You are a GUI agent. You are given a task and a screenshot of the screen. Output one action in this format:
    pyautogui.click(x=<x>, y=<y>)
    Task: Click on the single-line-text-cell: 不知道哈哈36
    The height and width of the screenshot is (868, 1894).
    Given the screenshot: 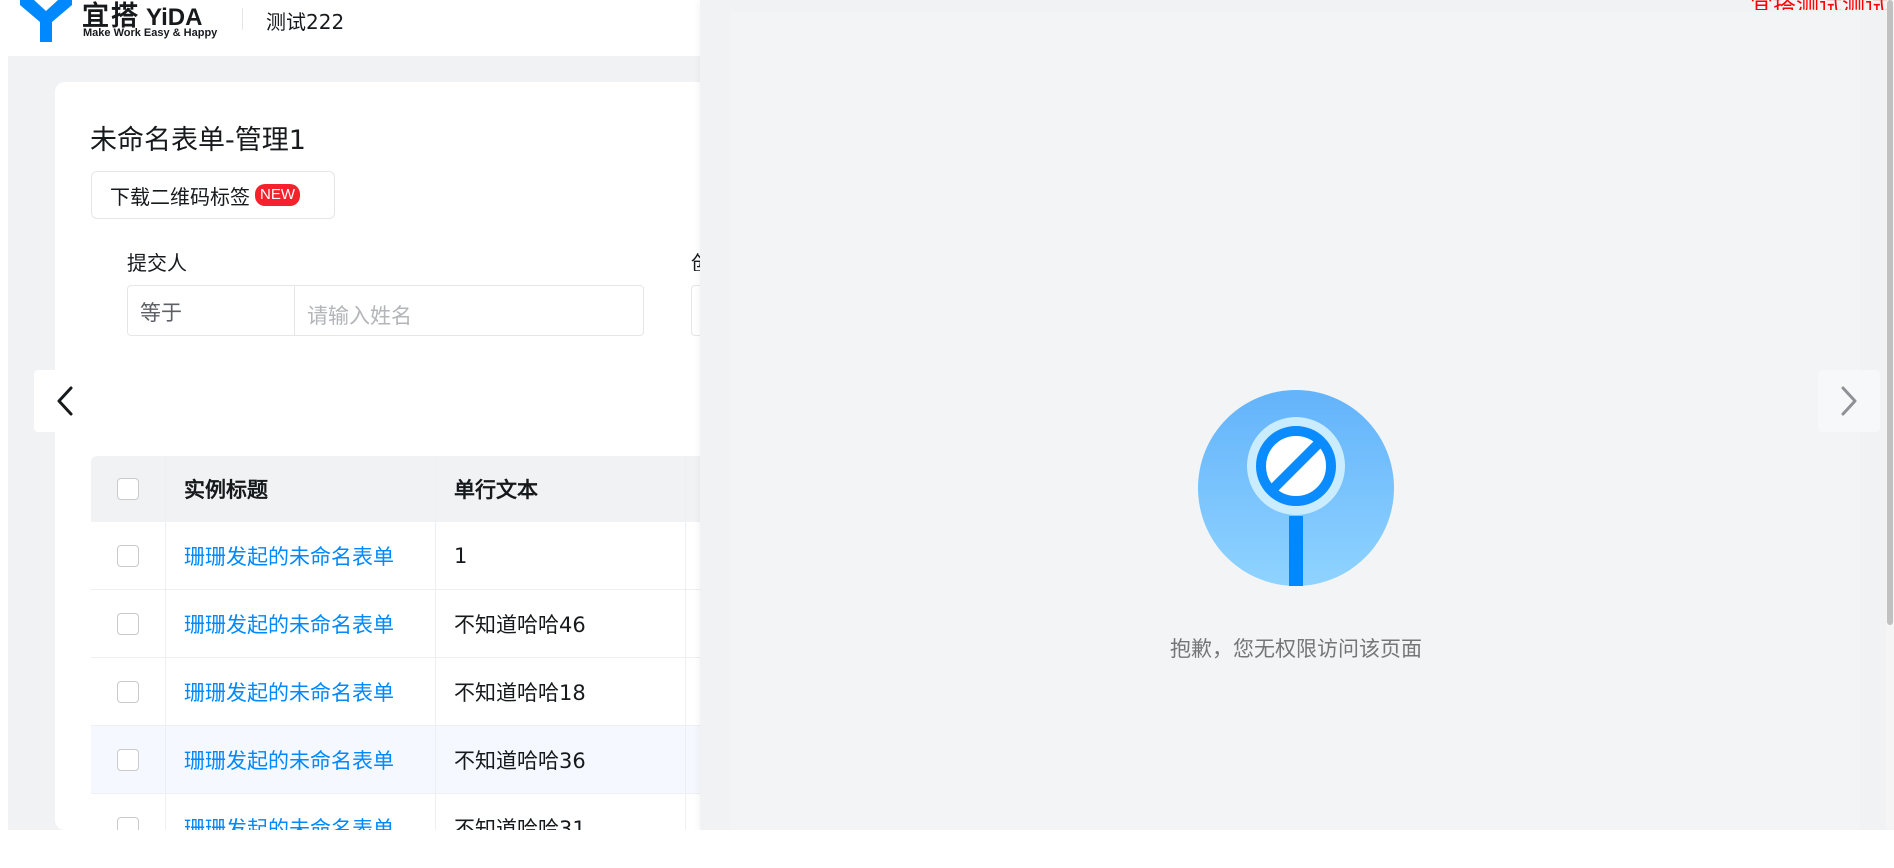 What is the action you would take?
    pyautogui.click(x=561, y=759)
    